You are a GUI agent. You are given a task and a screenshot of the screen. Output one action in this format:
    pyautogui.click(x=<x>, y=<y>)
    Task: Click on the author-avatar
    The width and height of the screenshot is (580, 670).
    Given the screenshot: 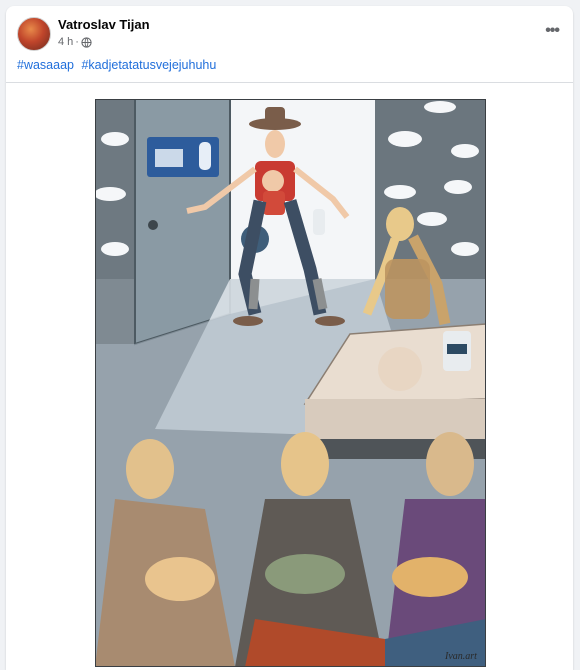 What is the action you would take?
    pyautogui.click(x=34, y=34)
    